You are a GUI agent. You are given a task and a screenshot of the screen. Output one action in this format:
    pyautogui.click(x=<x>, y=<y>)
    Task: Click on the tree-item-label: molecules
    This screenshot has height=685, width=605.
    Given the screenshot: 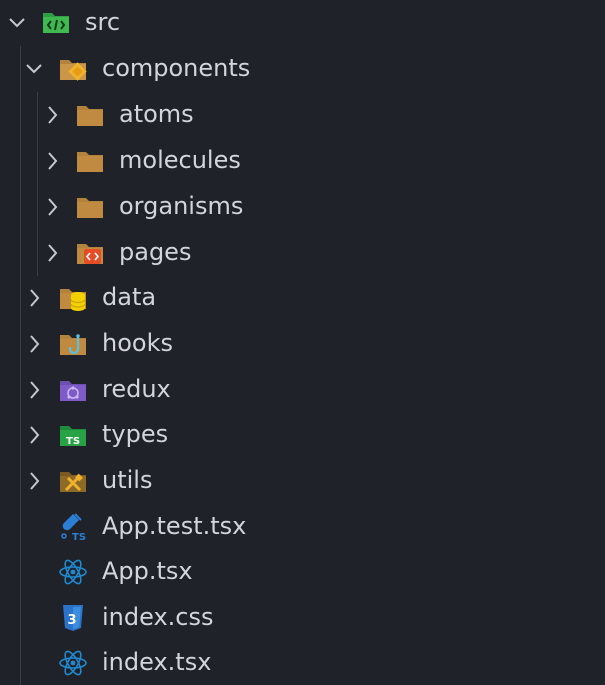 What is the action you would take?
    pyautogui.click(x=180, y=160)
    